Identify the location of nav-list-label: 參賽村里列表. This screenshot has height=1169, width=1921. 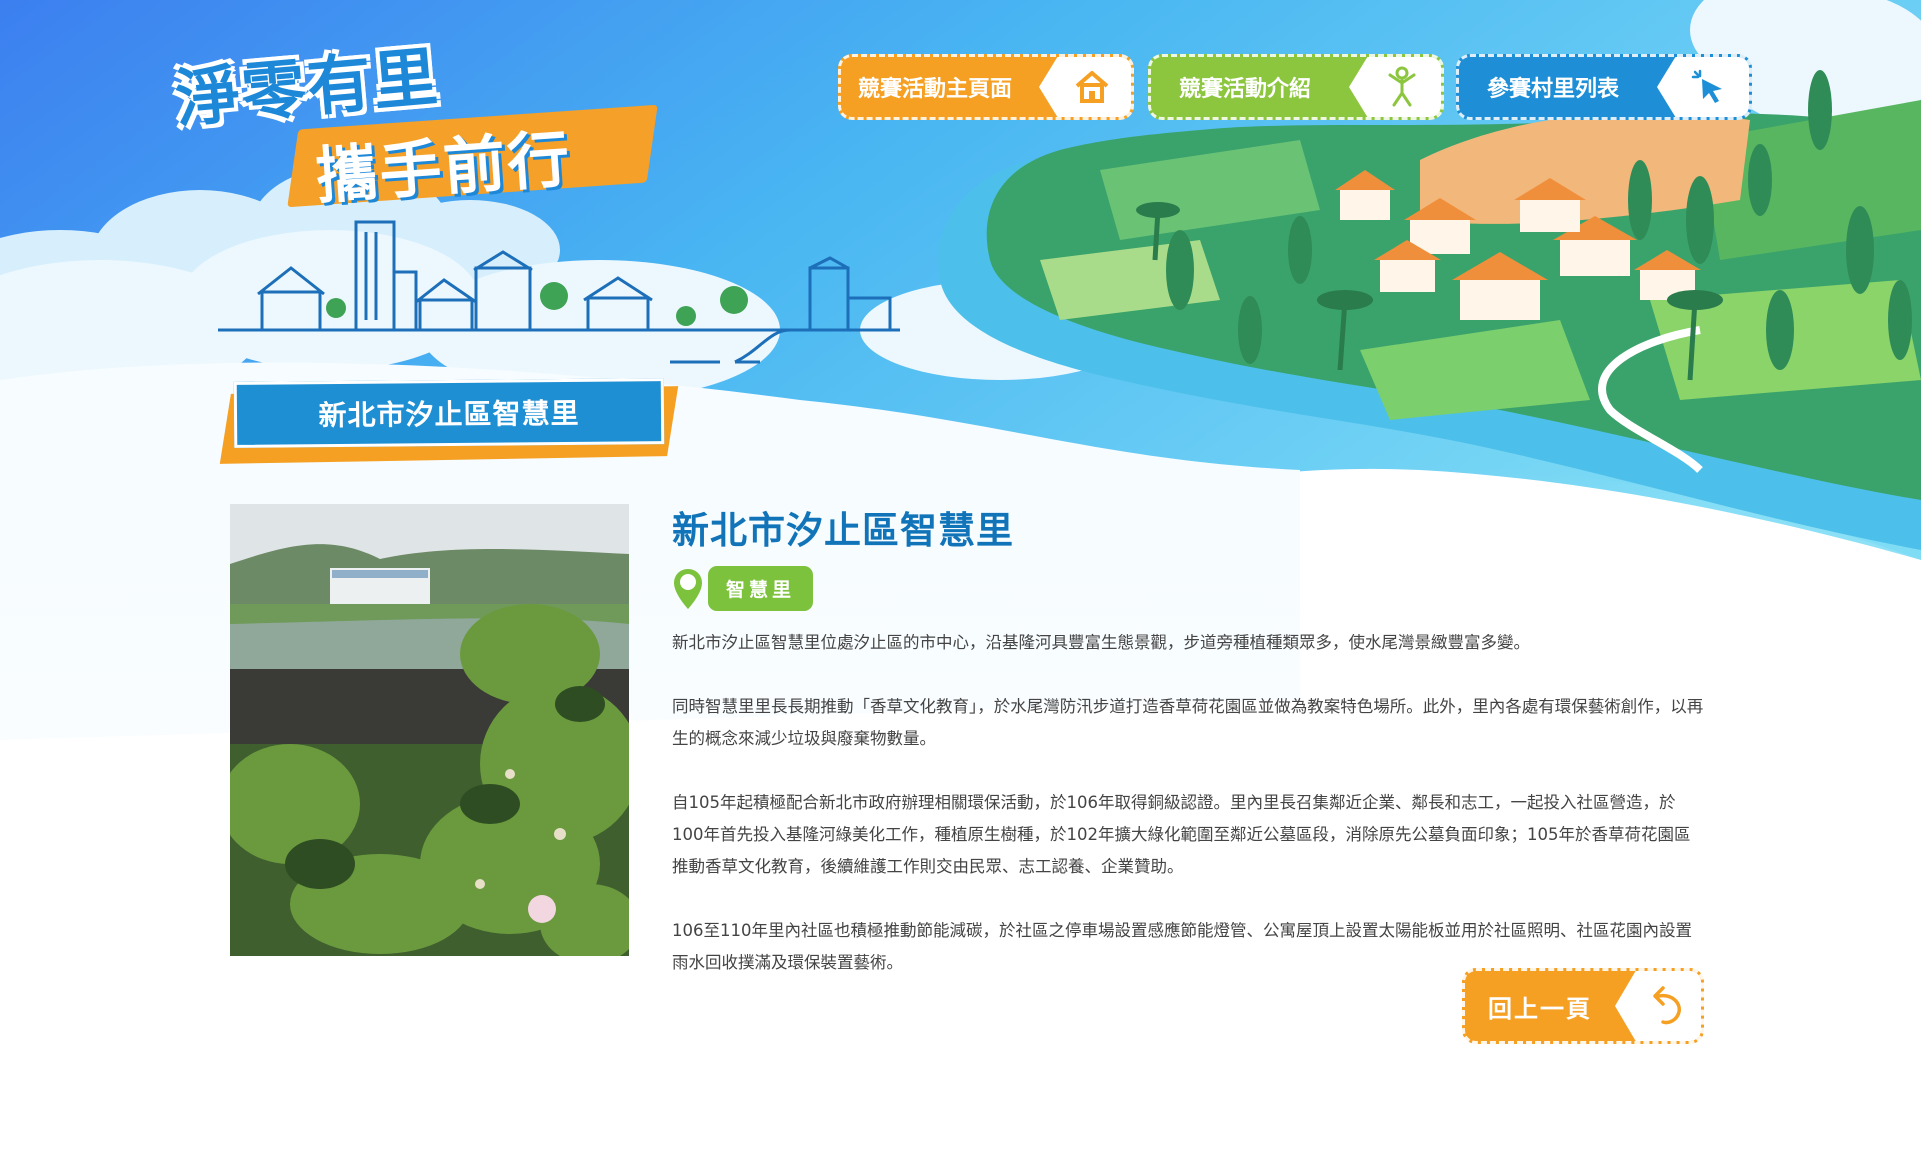
(1552, 89).